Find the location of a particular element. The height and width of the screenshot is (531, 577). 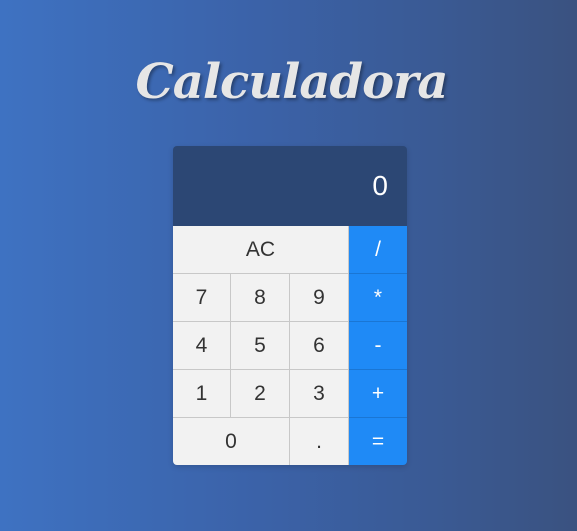

add-button: + is located at coordinates (378, 394).